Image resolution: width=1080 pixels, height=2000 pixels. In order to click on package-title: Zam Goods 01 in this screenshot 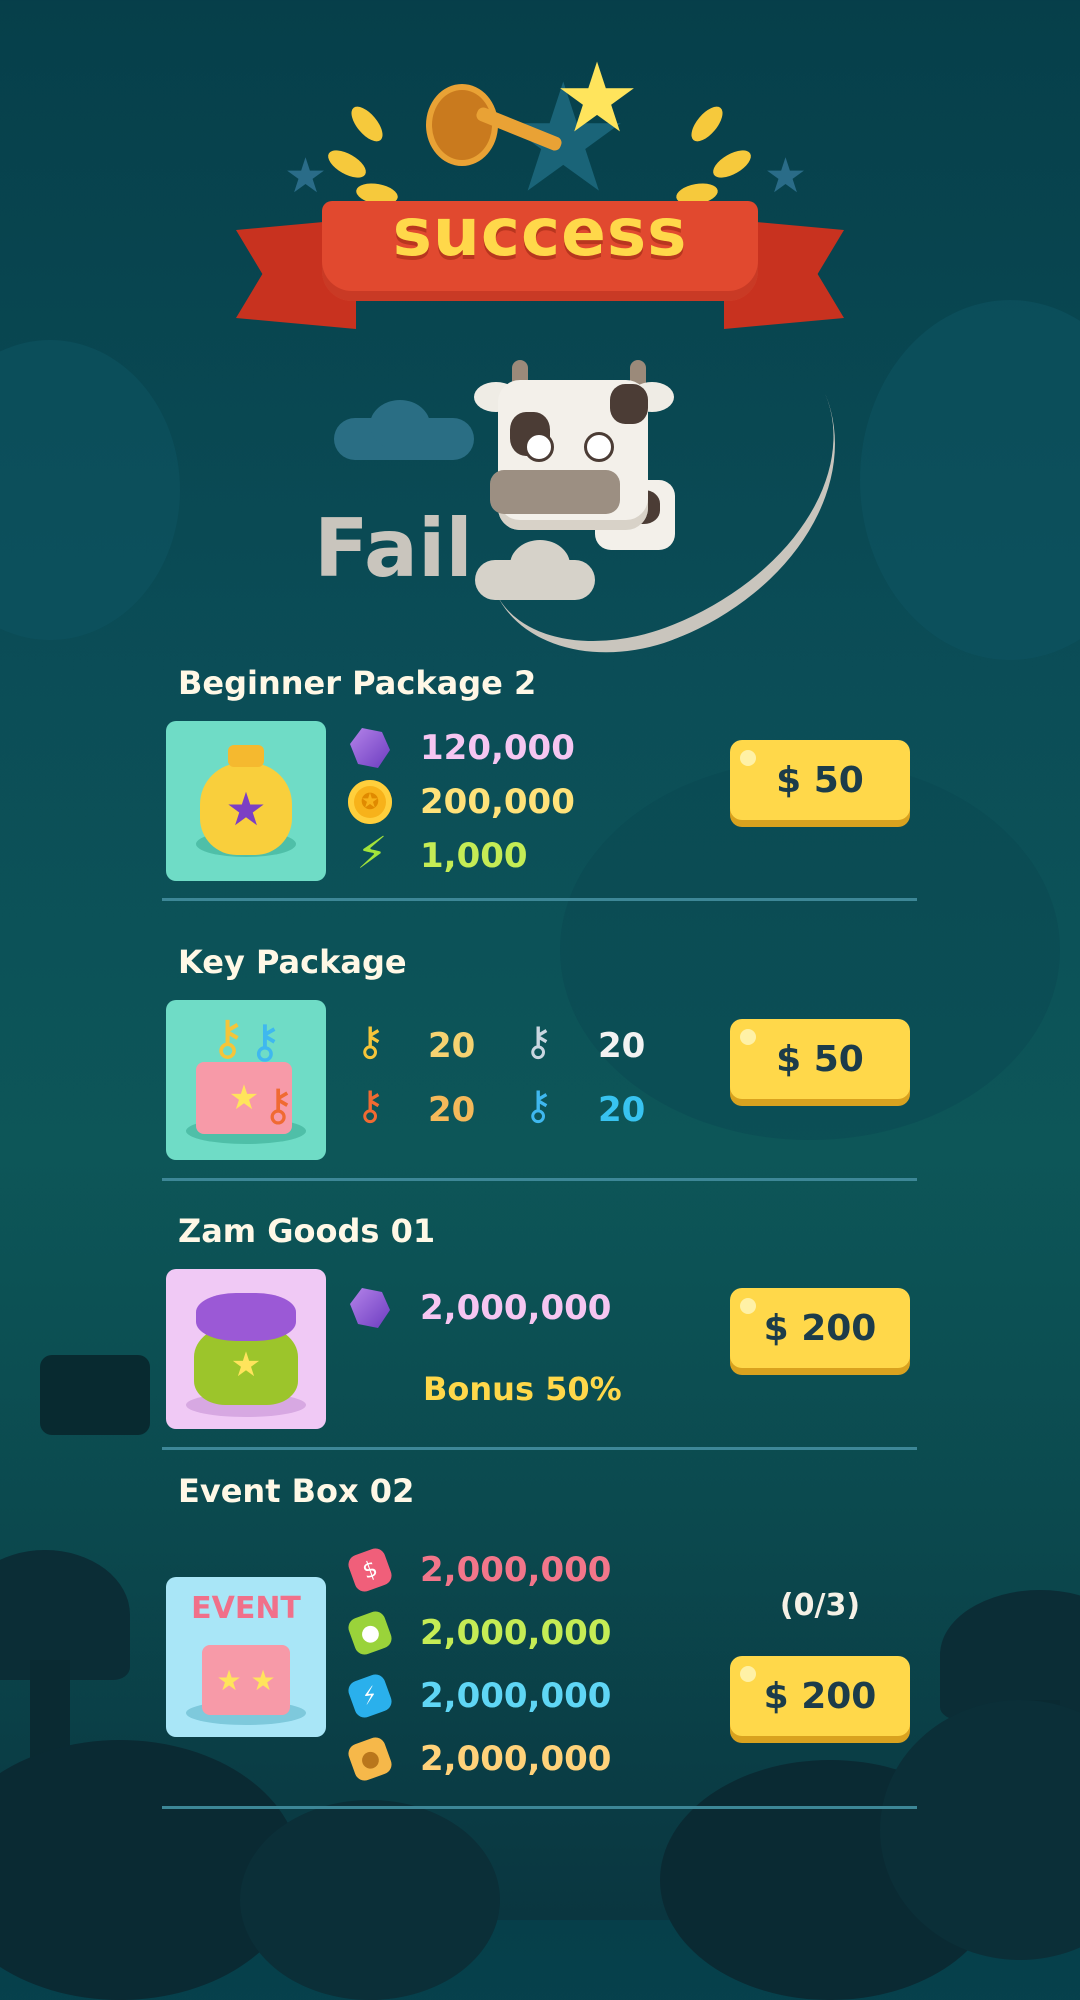, I will do `click(307, 1231)`.